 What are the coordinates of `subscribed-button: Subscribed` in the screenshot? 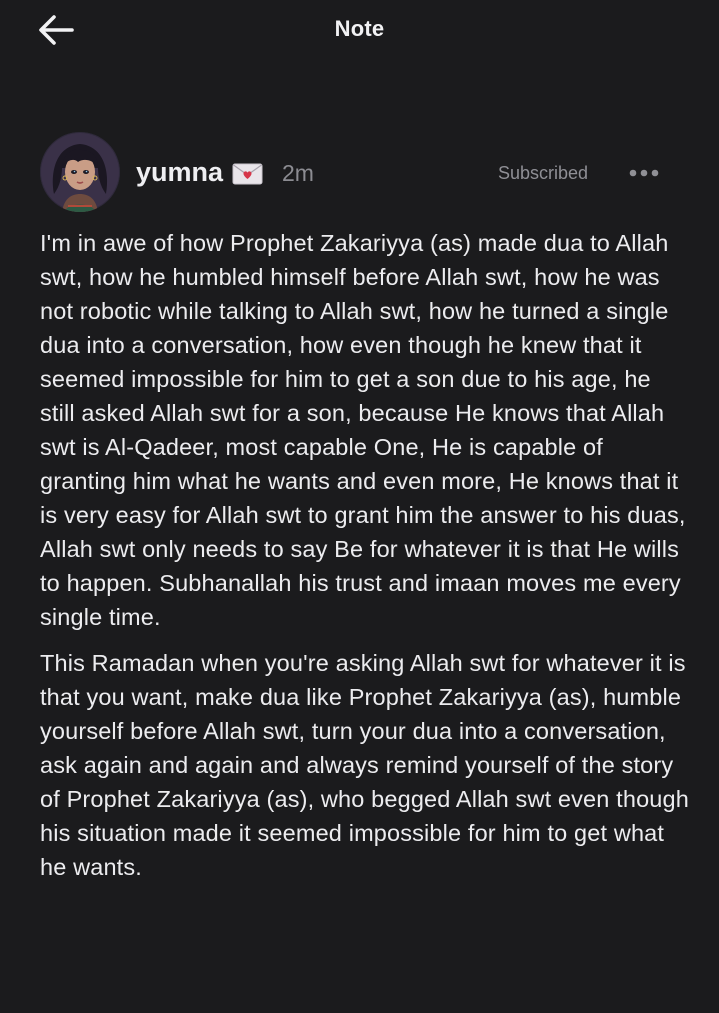 It's located at (543, 173).